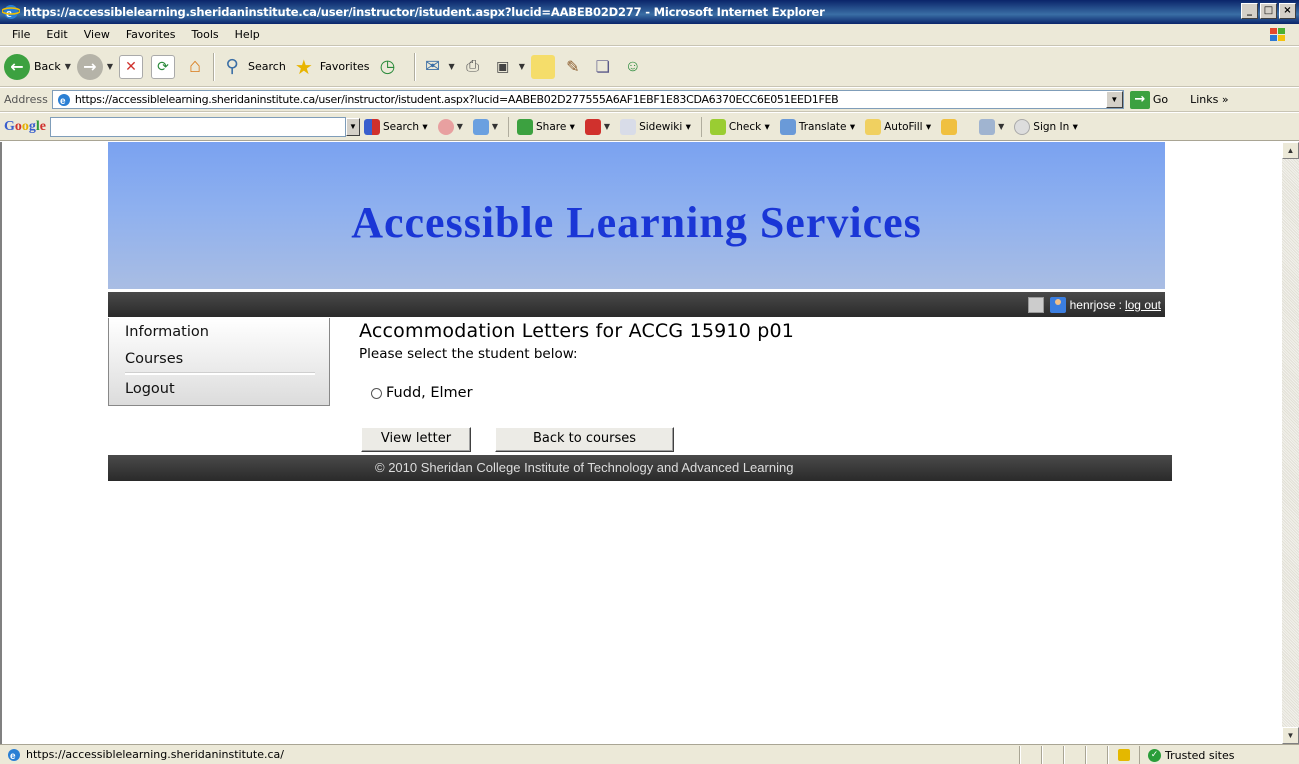 This screenshot has height=764, width=1299. Describe the element at coordinates (949, 126) in the screenshot. I see `highlight-icon` at that location.